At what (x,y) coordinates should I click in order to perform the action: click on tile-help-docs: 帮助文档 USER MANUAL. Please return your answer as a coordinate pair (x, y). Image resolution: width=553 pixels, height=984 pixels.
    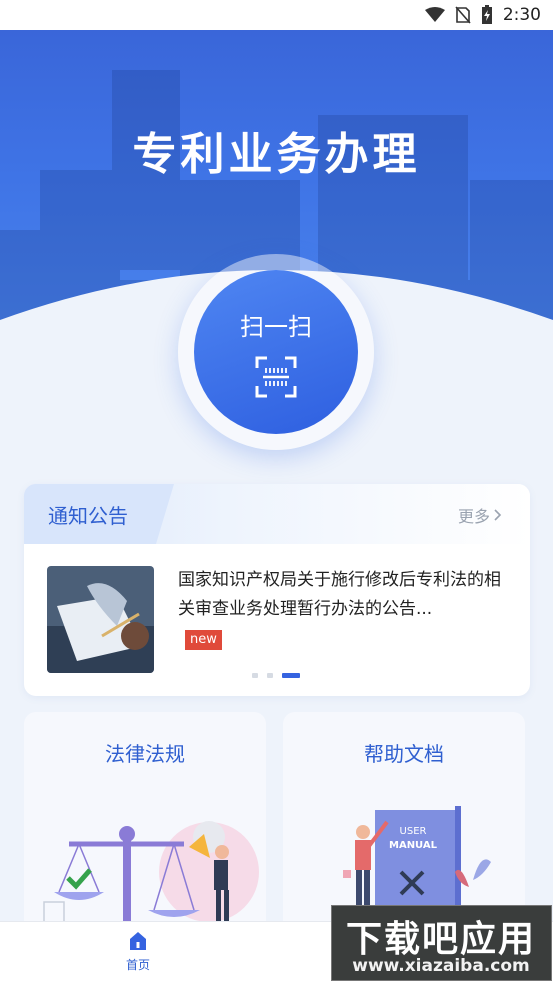
    Looking at the image, I should click on (404, 822).